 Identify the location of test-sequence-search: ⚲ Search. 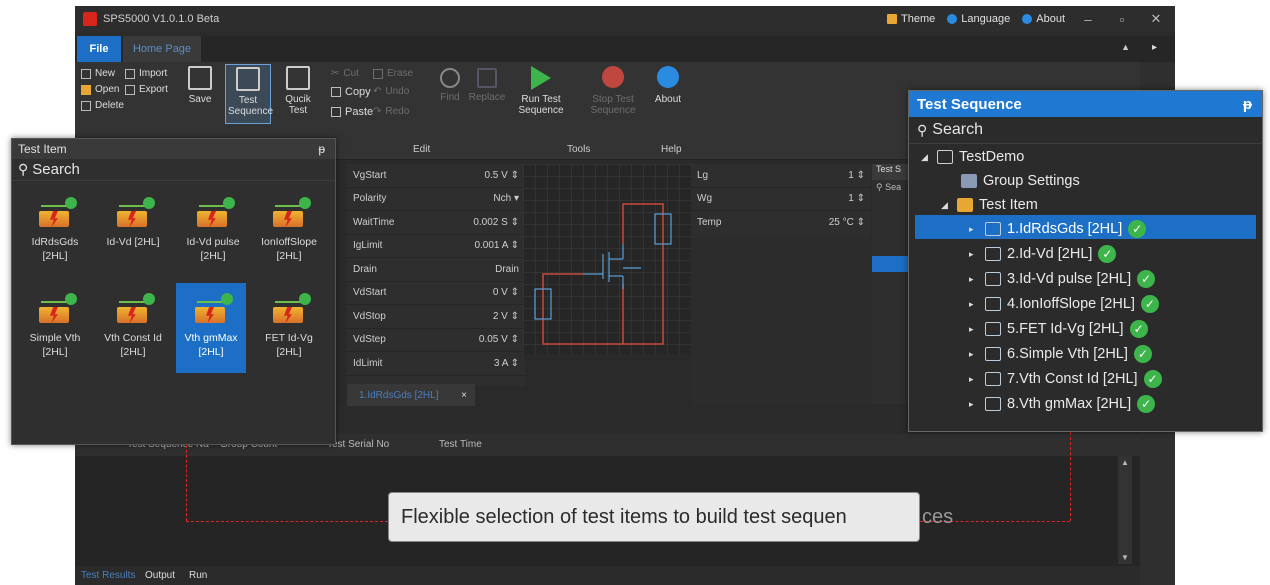
(1085, 130).